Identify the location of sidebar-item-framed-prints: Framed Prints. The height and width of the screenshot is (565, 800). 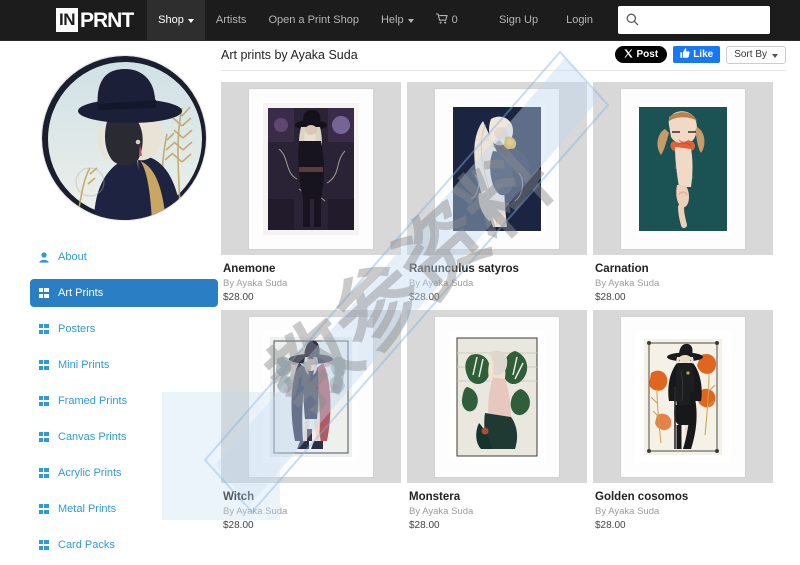
(124, 401).